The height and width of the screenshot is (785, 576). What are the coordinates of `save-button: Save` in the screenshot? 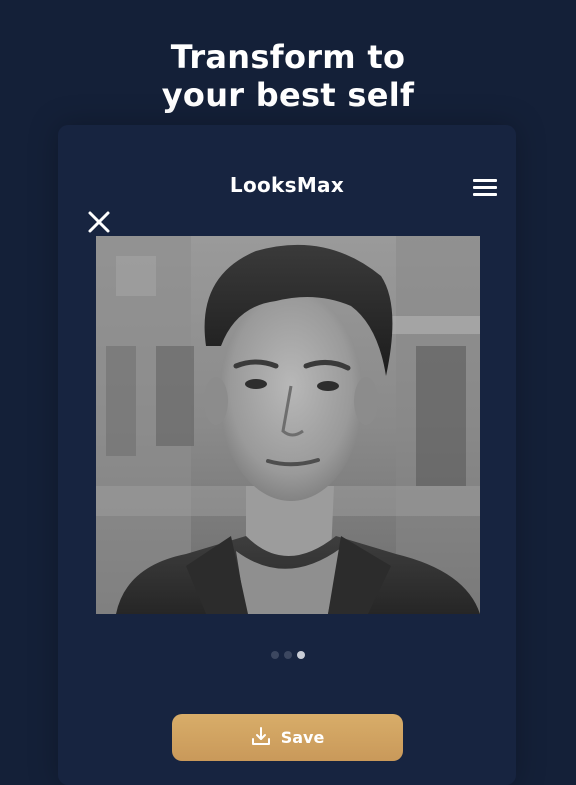 It's located at (287, 737).